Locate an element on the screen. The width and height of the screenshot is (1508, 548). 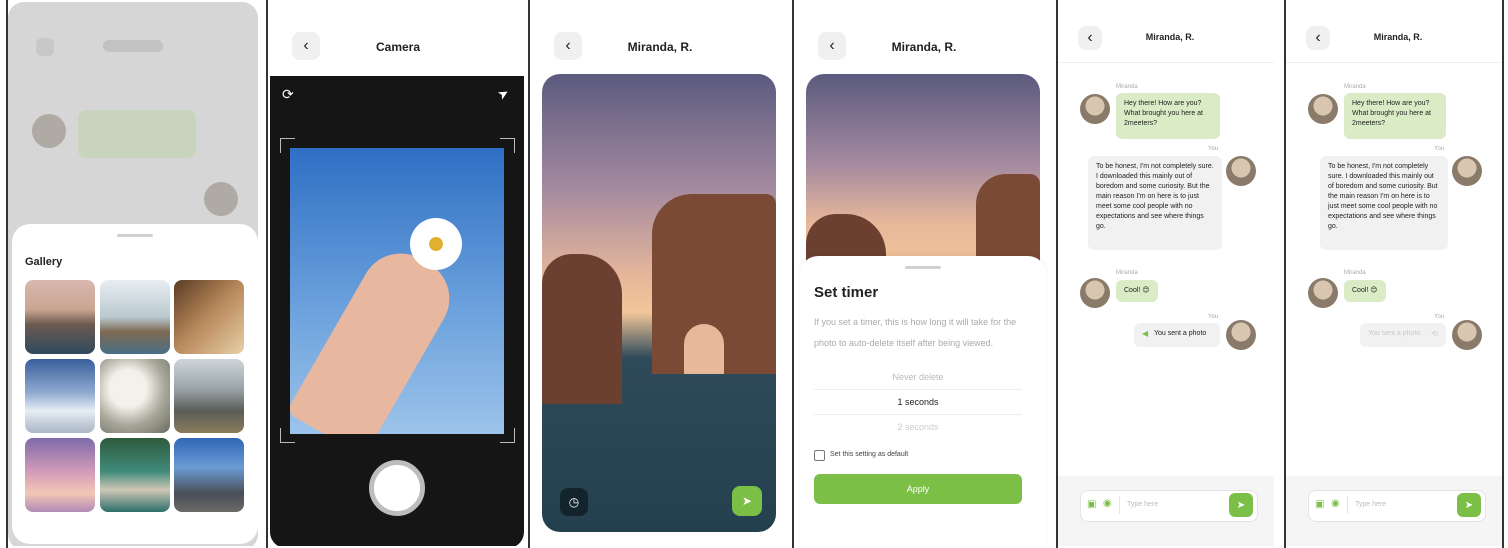
page-title: Camera is located at coordinates (398, 47).